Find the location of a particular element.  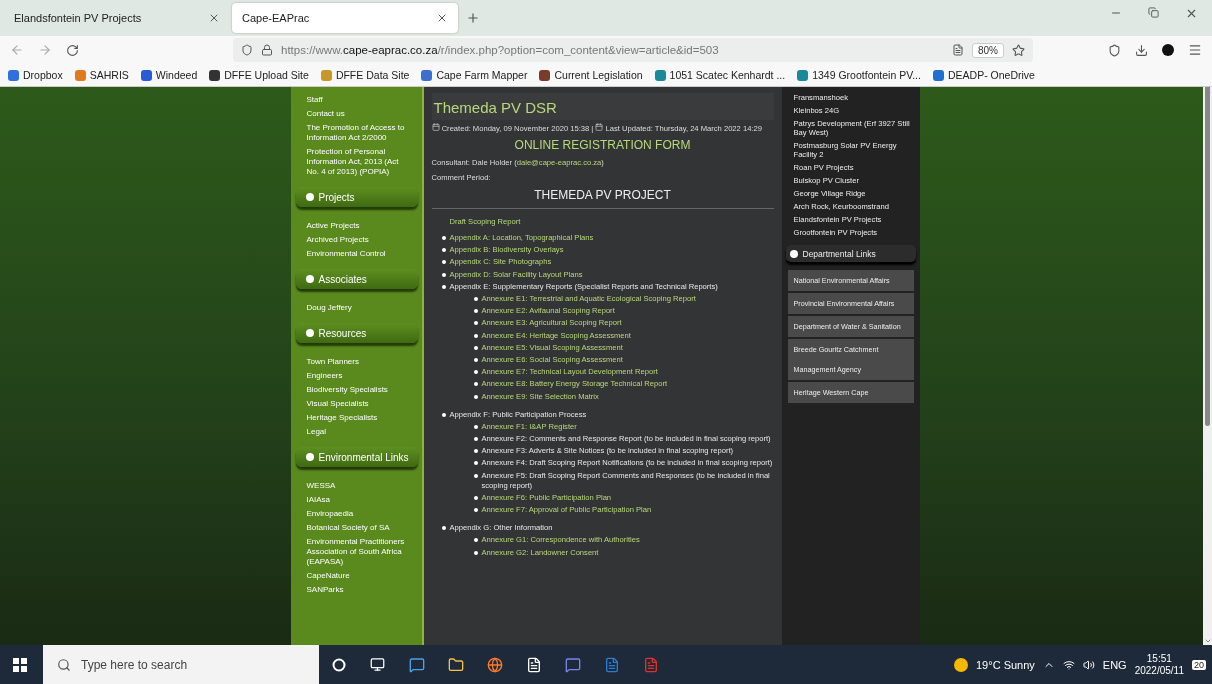

menu-icon is located at coordinates (1195, 50).